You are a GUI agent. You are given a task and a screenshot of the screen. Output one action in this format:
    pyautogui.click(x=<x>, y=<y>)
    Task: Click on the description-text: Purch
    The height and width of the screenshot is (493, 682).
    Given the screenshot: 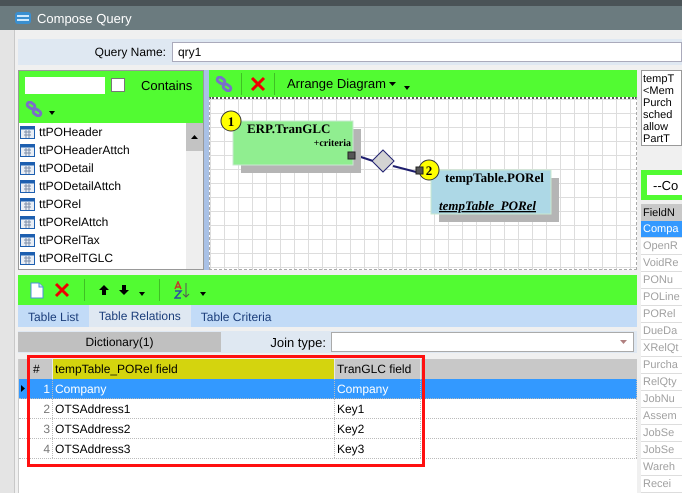 What is the action you would take?
    pyautogui.click(x=658, y=103)
    